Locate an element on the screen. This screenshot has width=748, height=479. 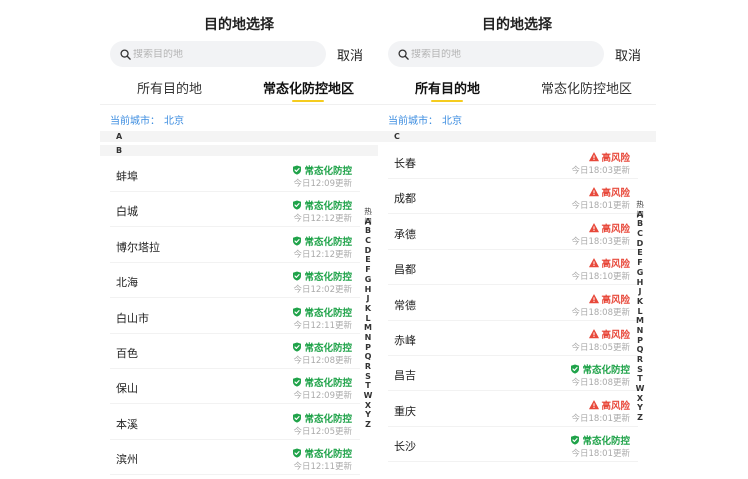
city-row: 滨州 常态化防控 今日12:11更新 is located at coordinates (235, 458).